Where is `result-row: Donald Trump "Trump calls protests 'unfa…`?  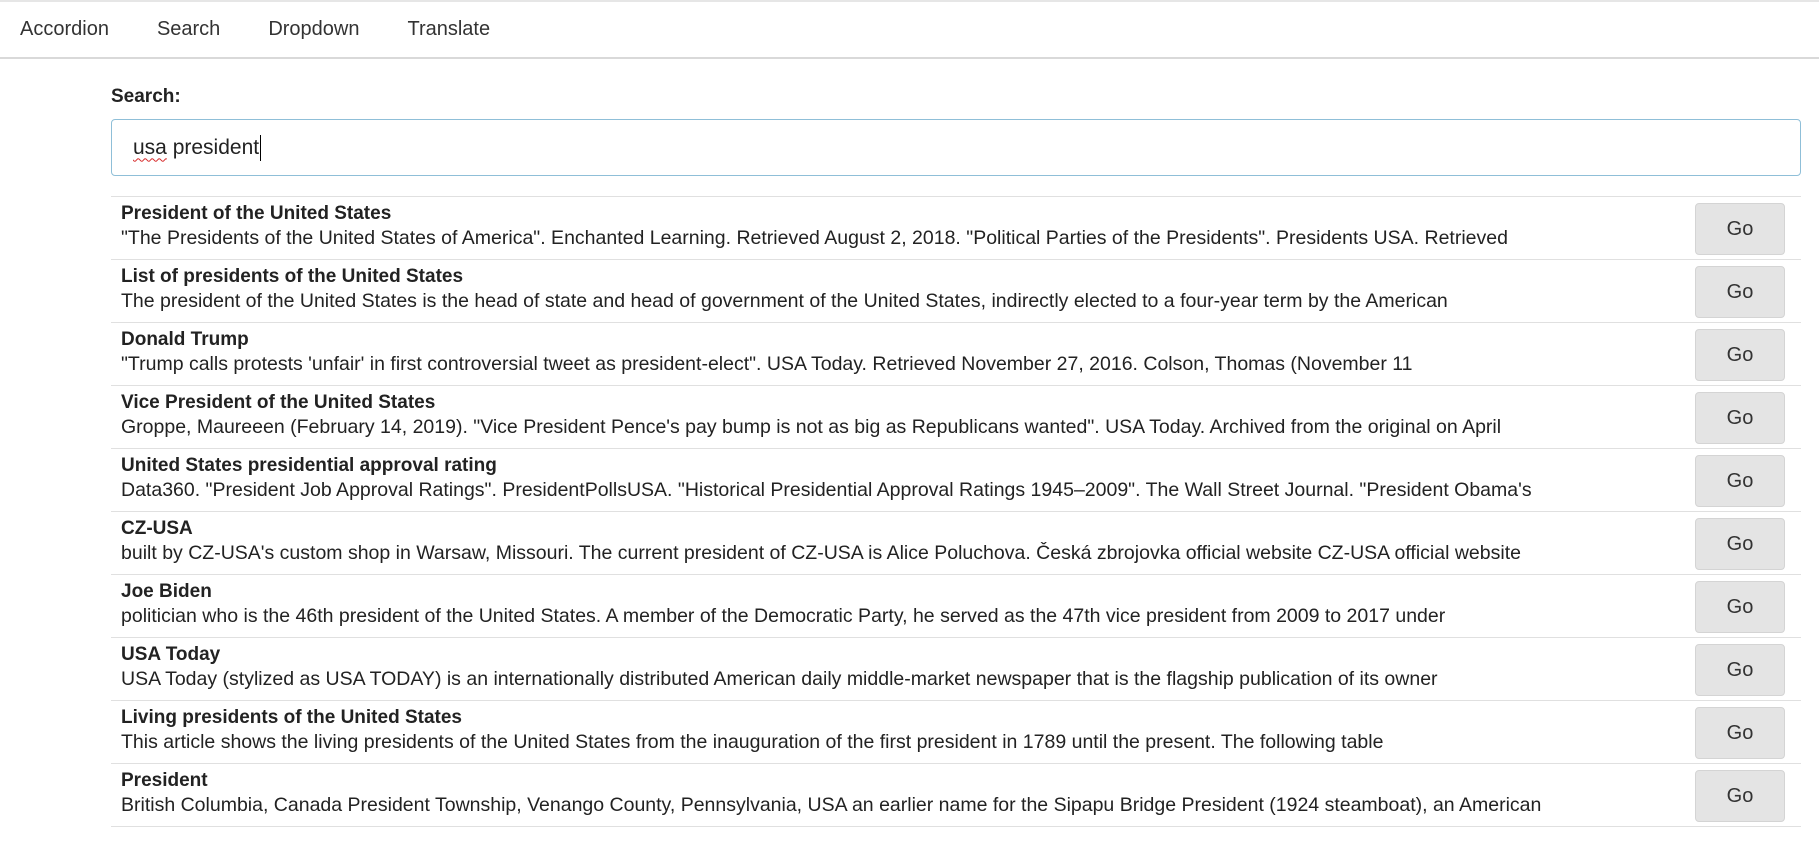
result-row: Donald Trump "Trump calls protests 'unfa… is located at coordinates (956, 354).